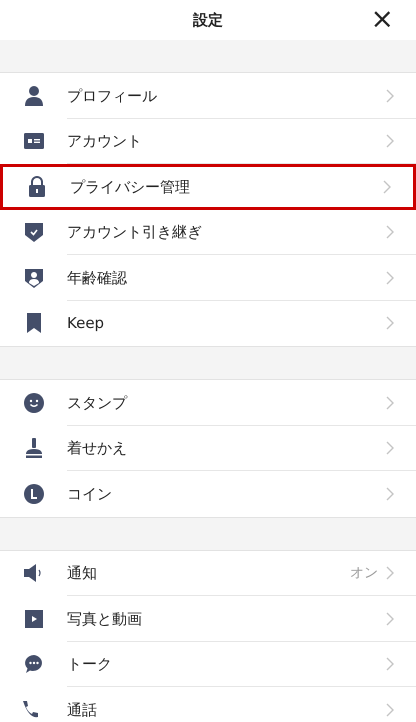 The image size is (416, 722). Describe the element at coordinates (105, 619) in the screenshot. I see `row-label: 写真と動画` at that location.